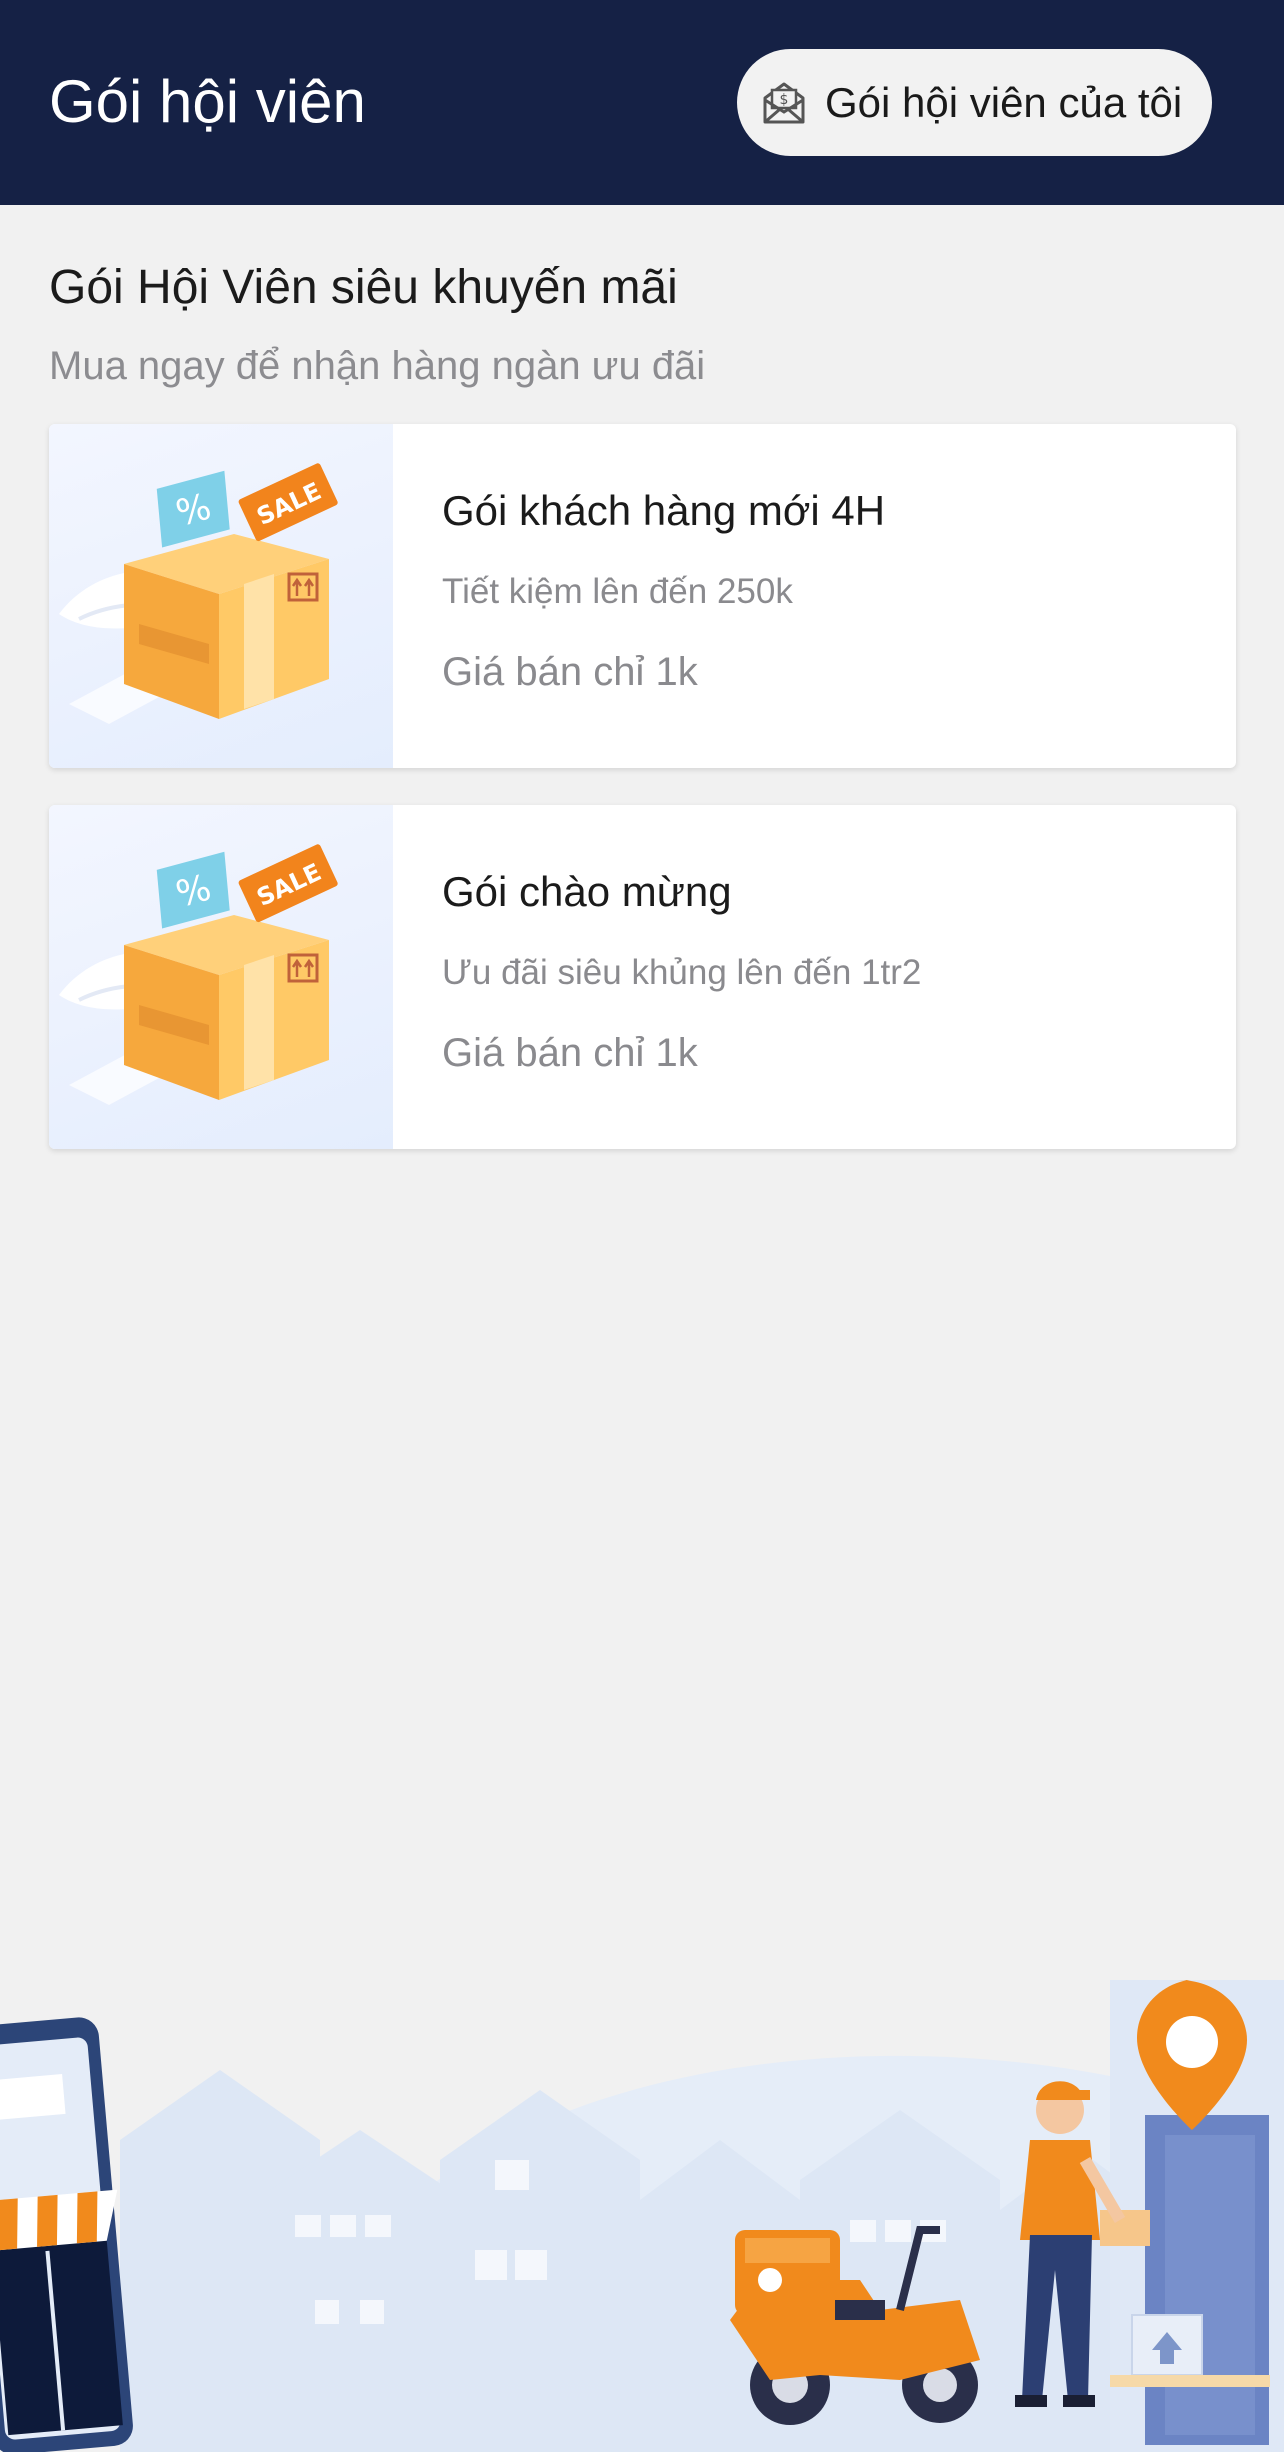 This screenshot has height=2452, width=1284. Describe the element at coordinates (617, 591) in the screenshot. I see `package-description: Tiết kiệm lên đến 250k` at that location.